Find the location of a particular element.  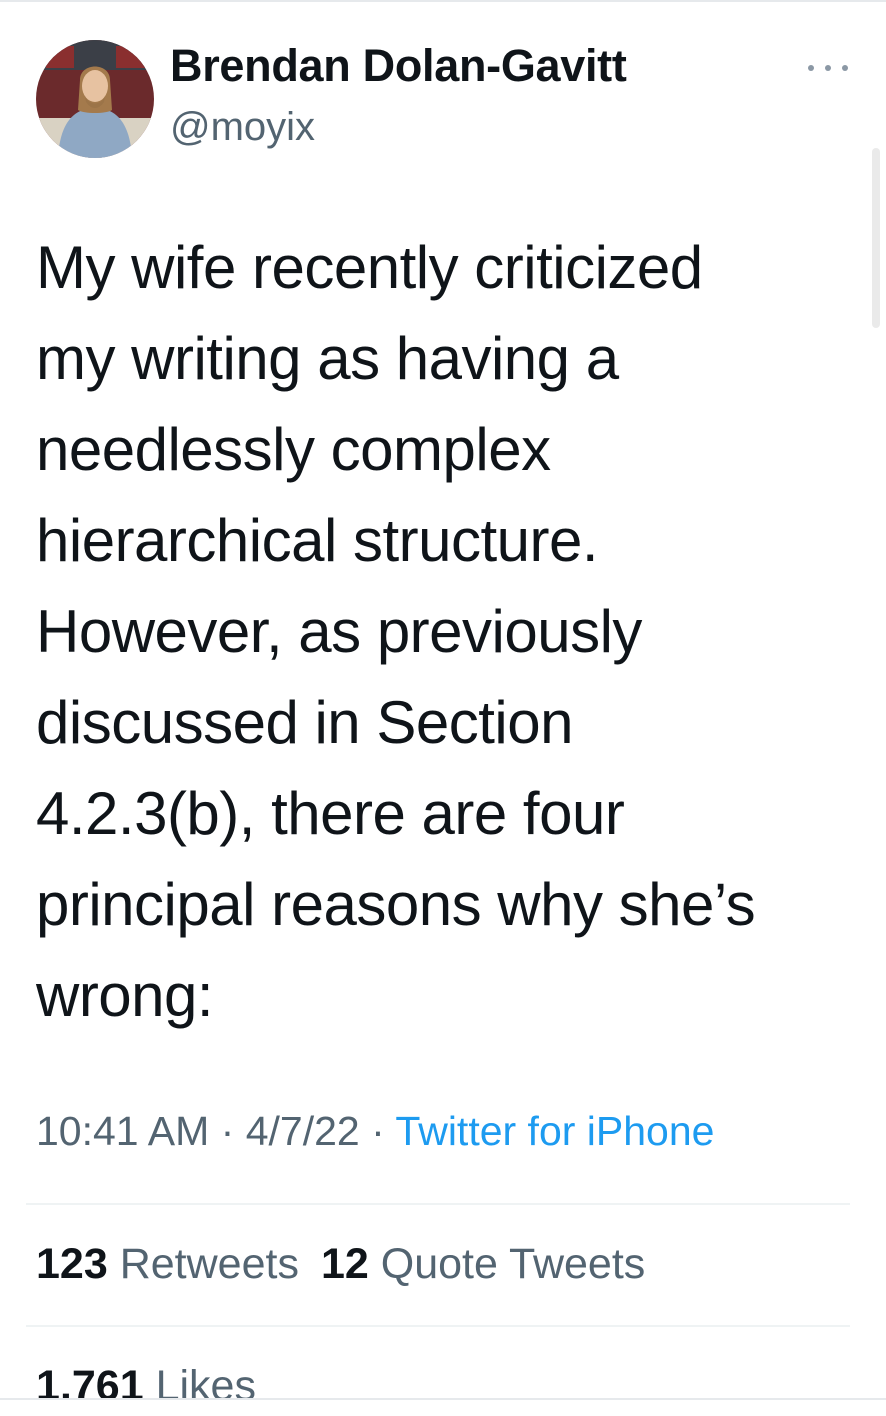

engagement-stats: 123 Retweets 12 Quote Tweets is located at coordinates (340, 1264).